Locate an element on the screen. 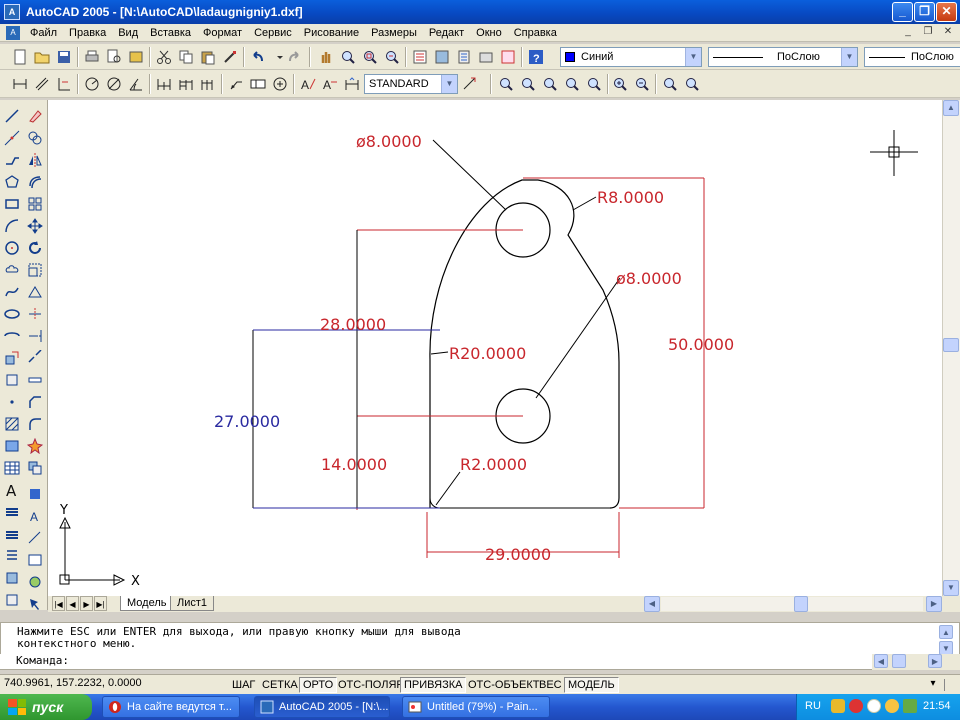  document-icon: A is located at coordinates (13, 32).